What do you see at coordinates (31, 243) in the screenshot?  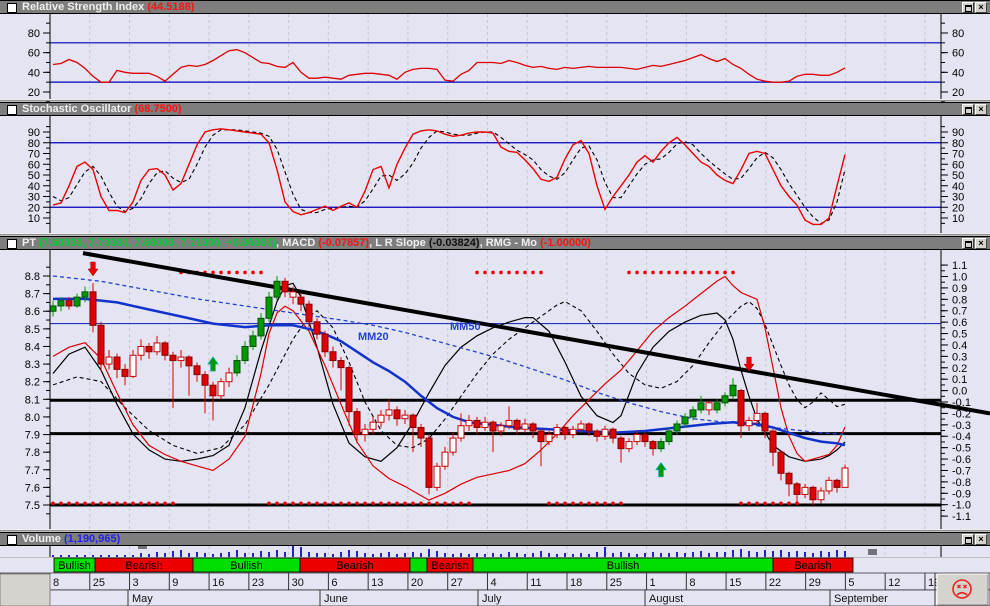 I see `price-title-part: PT` at bounding box center [31, 243].